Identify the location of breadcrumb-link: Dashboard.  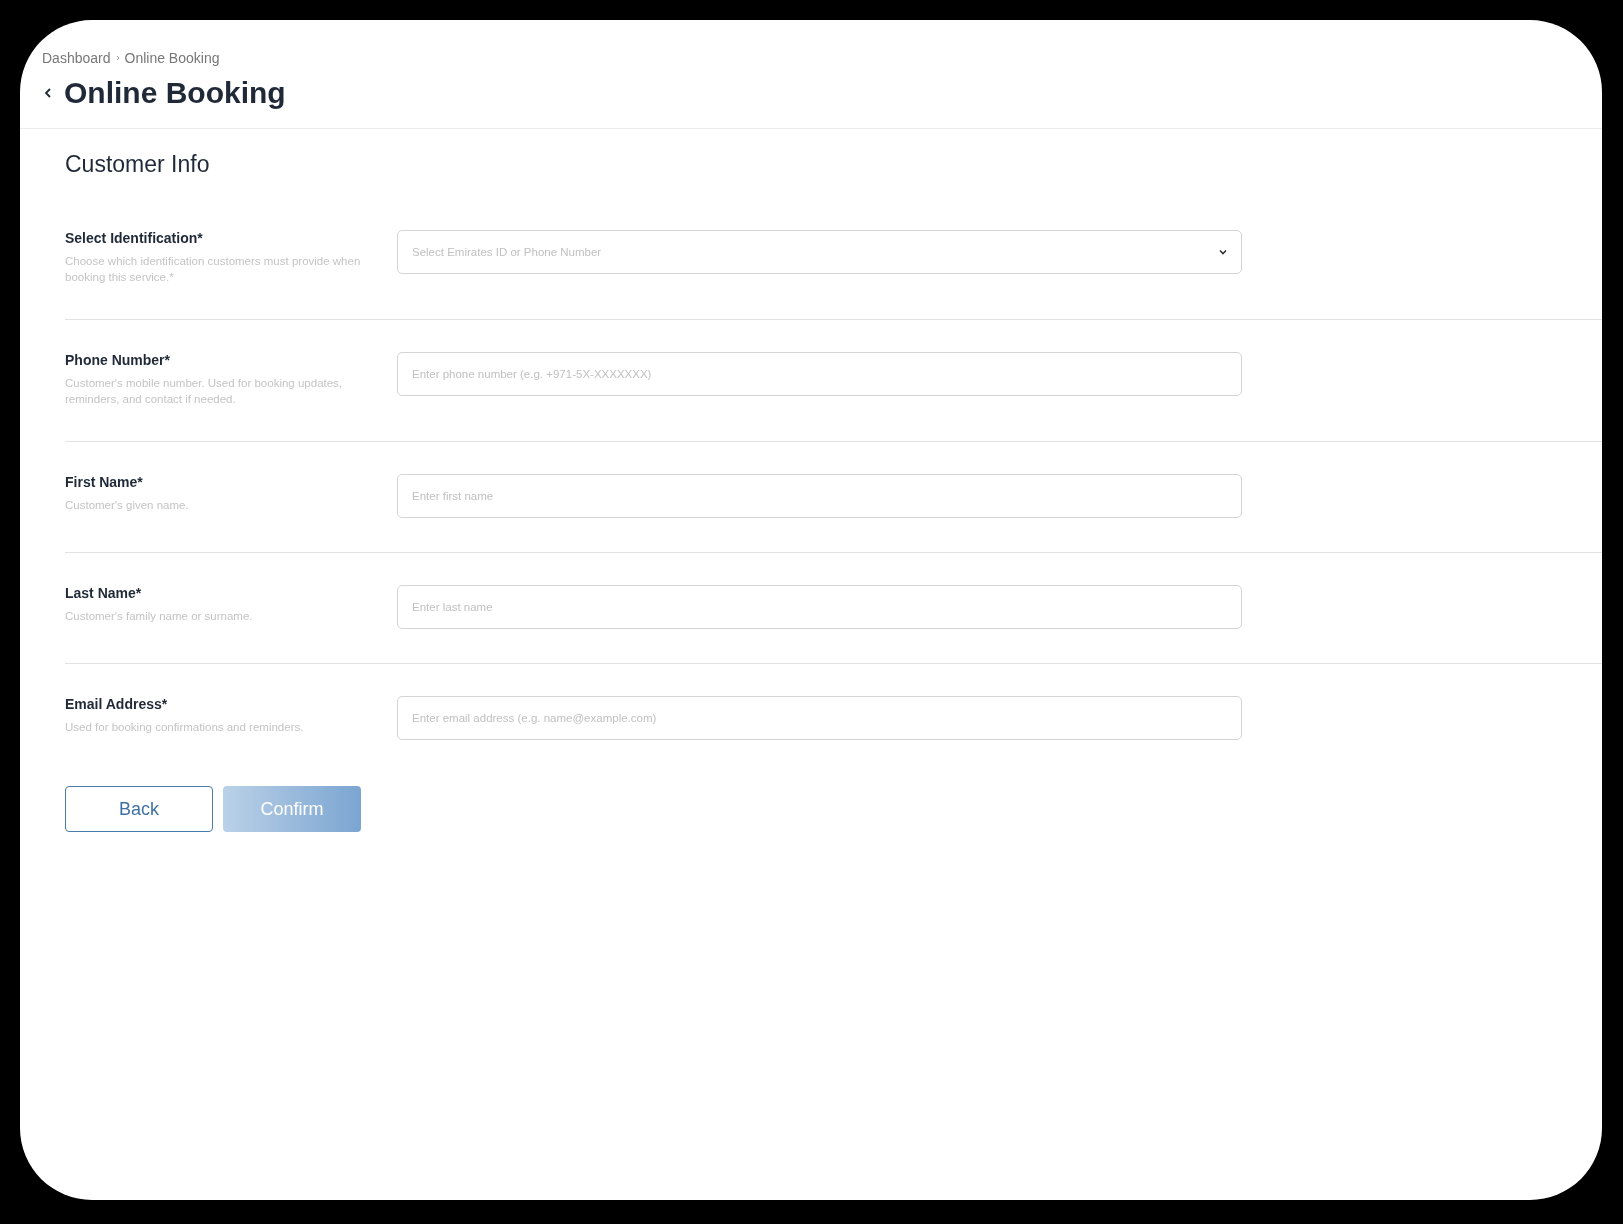
(76, 58).